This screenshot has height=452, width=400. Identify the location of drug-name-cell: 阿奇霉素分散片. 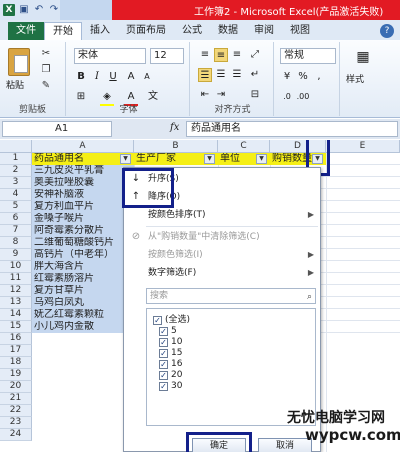
(83, 231).